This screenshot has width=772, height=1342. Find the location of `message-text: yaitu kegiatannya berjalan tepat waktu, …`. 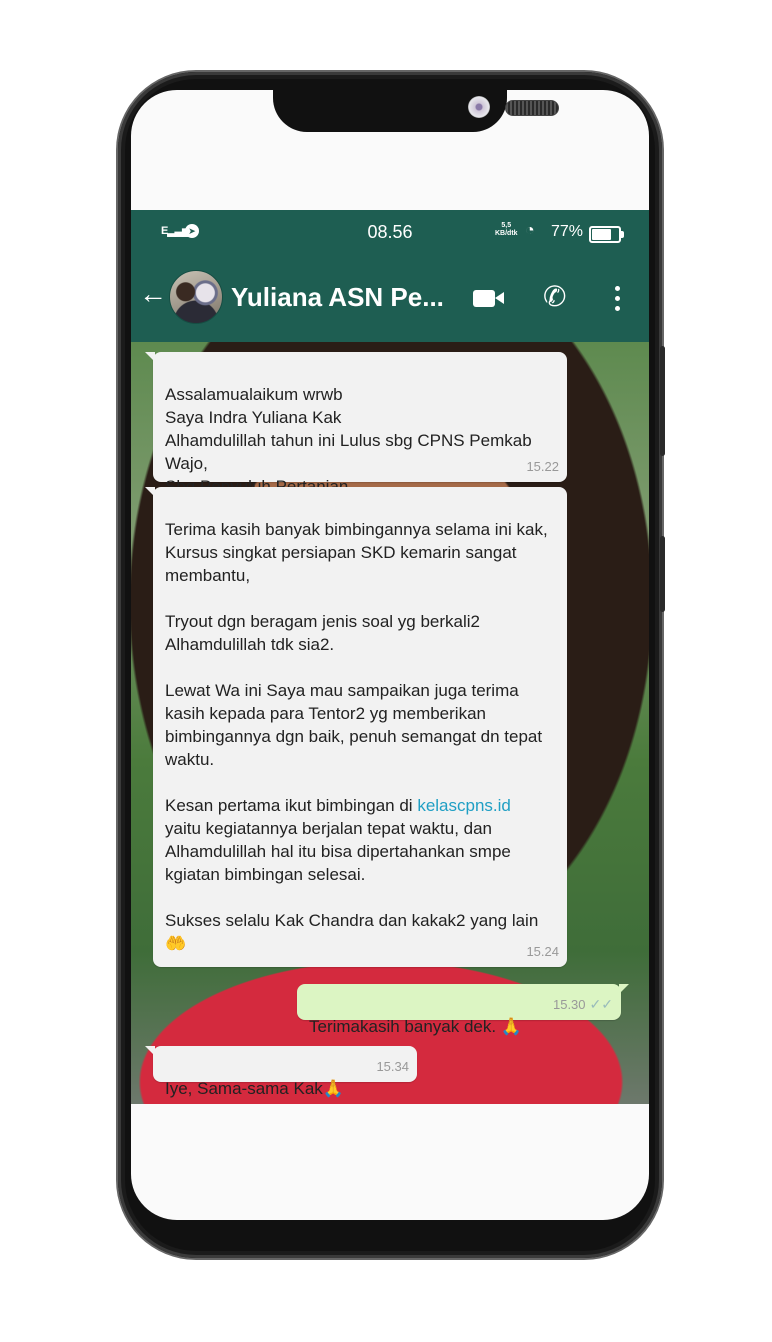

message-text: yaitu kegiatannya berjalan tepat waktu, … is located at coordinates (352, 874).